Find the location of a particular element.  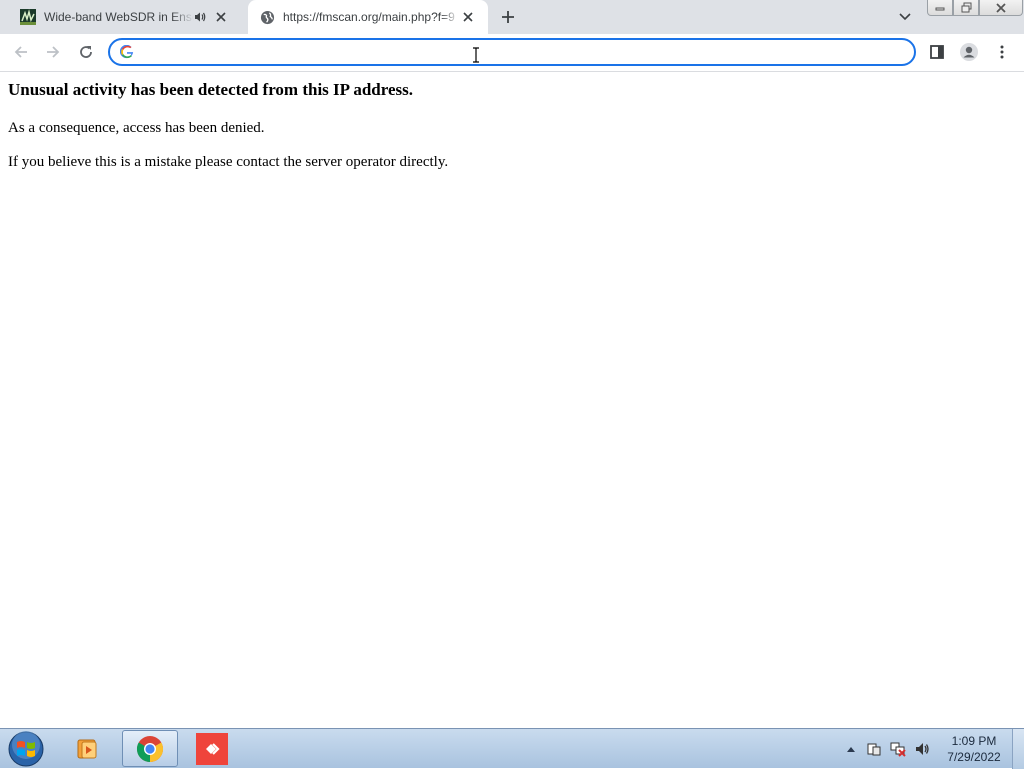

forward-arrow-icon is located at coordinates (53, 52).